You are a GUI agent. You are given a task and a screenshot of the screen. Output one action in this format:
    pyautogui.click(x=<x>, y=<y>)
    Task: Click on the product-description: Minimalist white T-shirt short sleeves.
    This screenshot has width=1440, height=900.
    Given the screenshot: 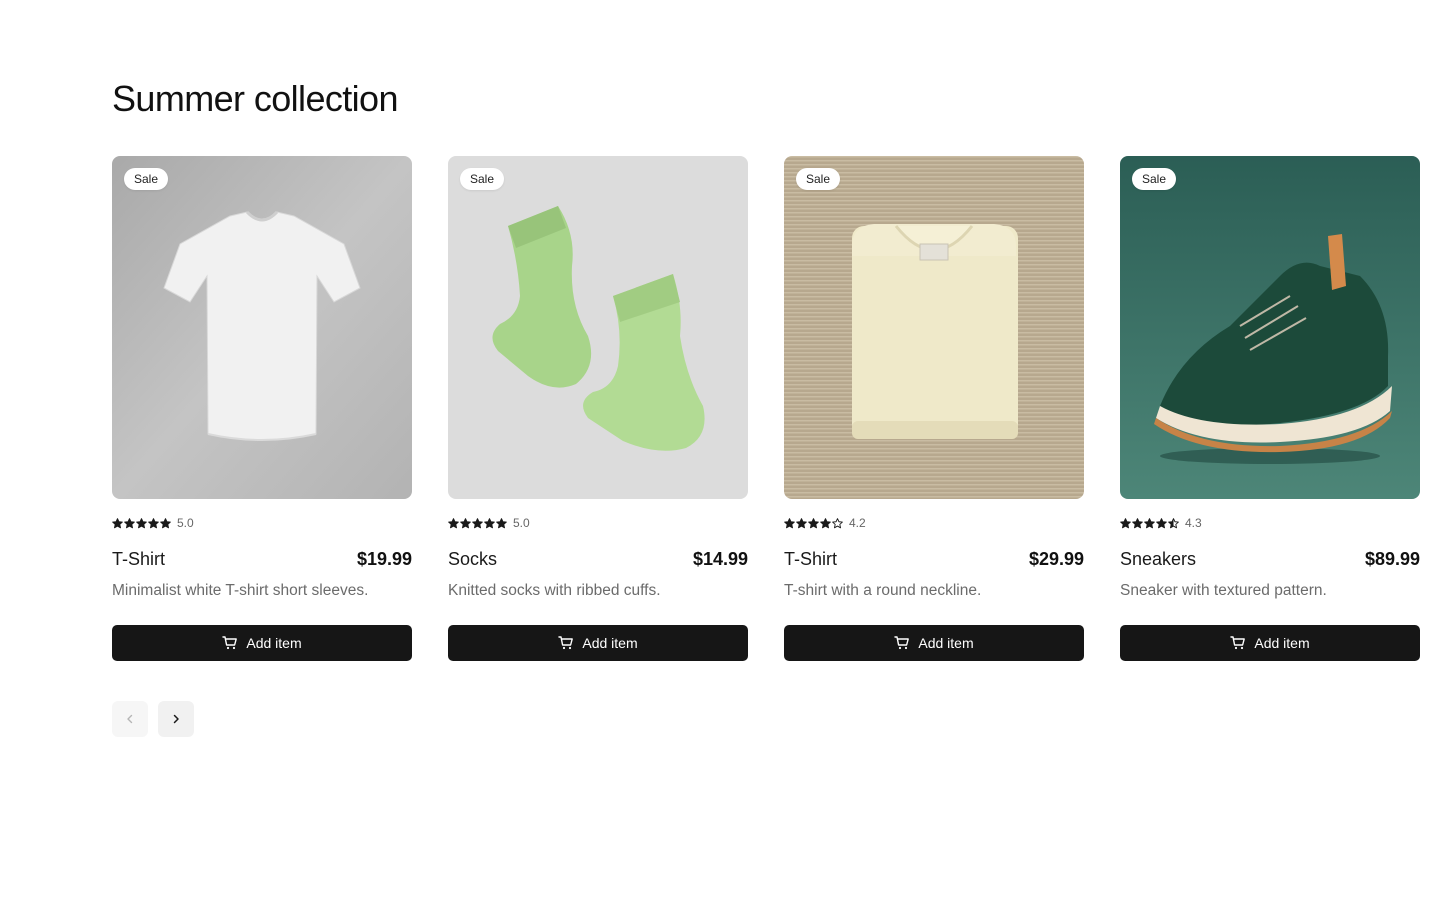 What is the action you would take?
    pyautogui.click(x=240, y=590)
    